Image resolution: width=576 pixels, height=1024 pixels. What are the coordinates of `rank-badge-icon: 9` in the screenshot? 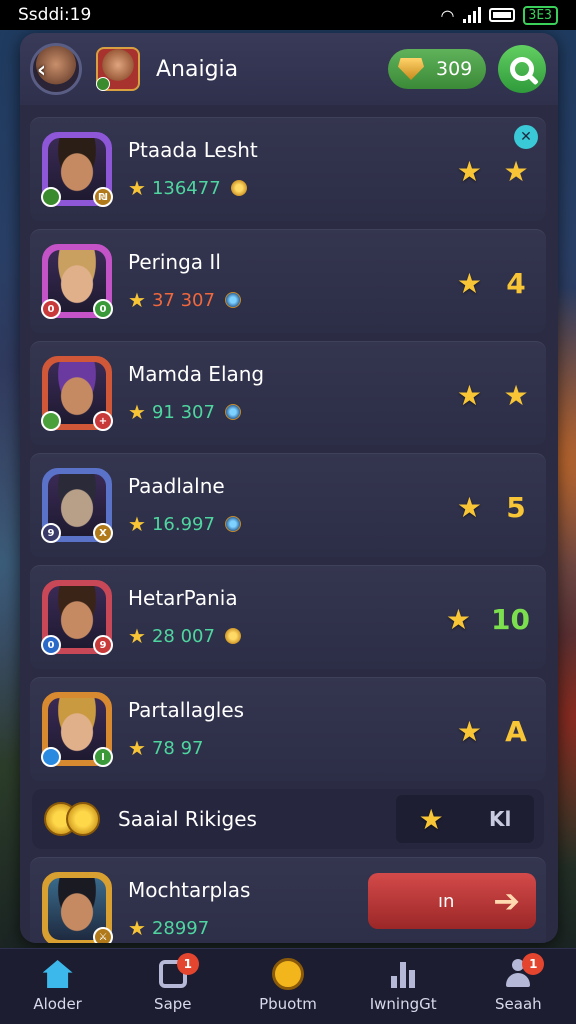 It's located at (103, 645).